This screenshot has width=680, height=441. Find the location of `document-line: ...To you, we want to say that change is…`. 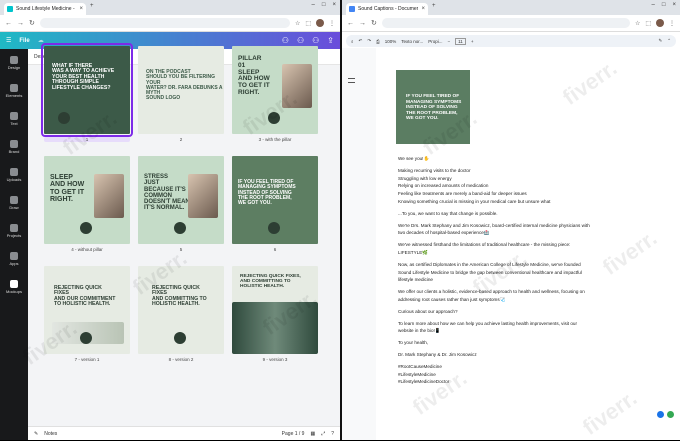

document-line: ...To you, we want to say that change is… is located at coordinates (448, 213).